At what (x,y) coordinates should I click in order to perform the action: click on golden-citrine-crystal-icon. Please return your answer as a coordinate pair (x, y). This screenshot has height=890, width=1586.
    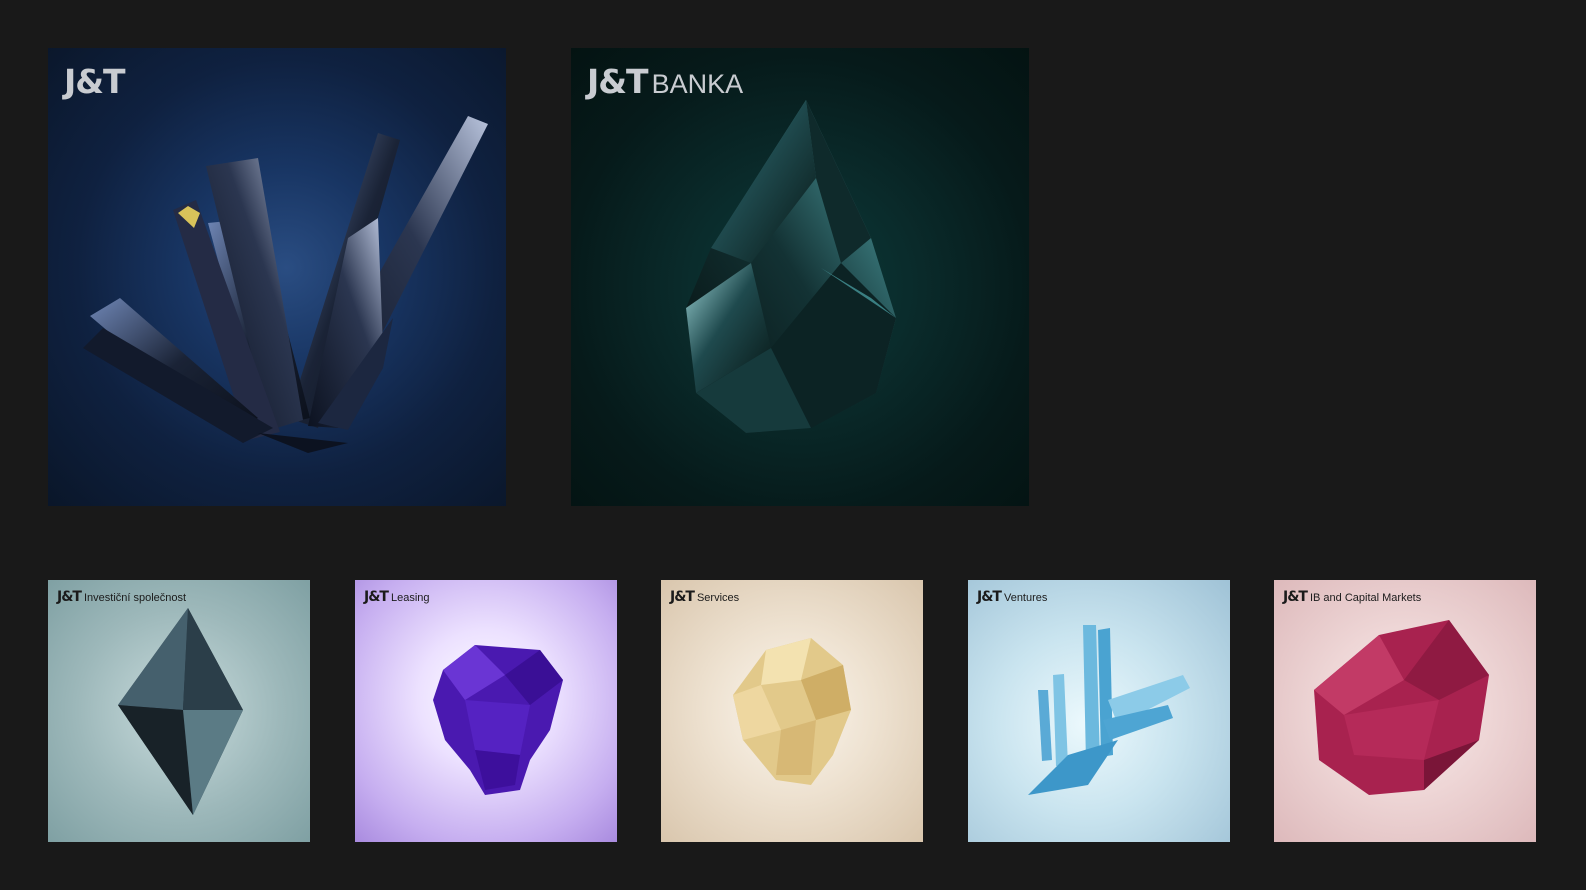
    Looking at the image, I should click on (792, 711).